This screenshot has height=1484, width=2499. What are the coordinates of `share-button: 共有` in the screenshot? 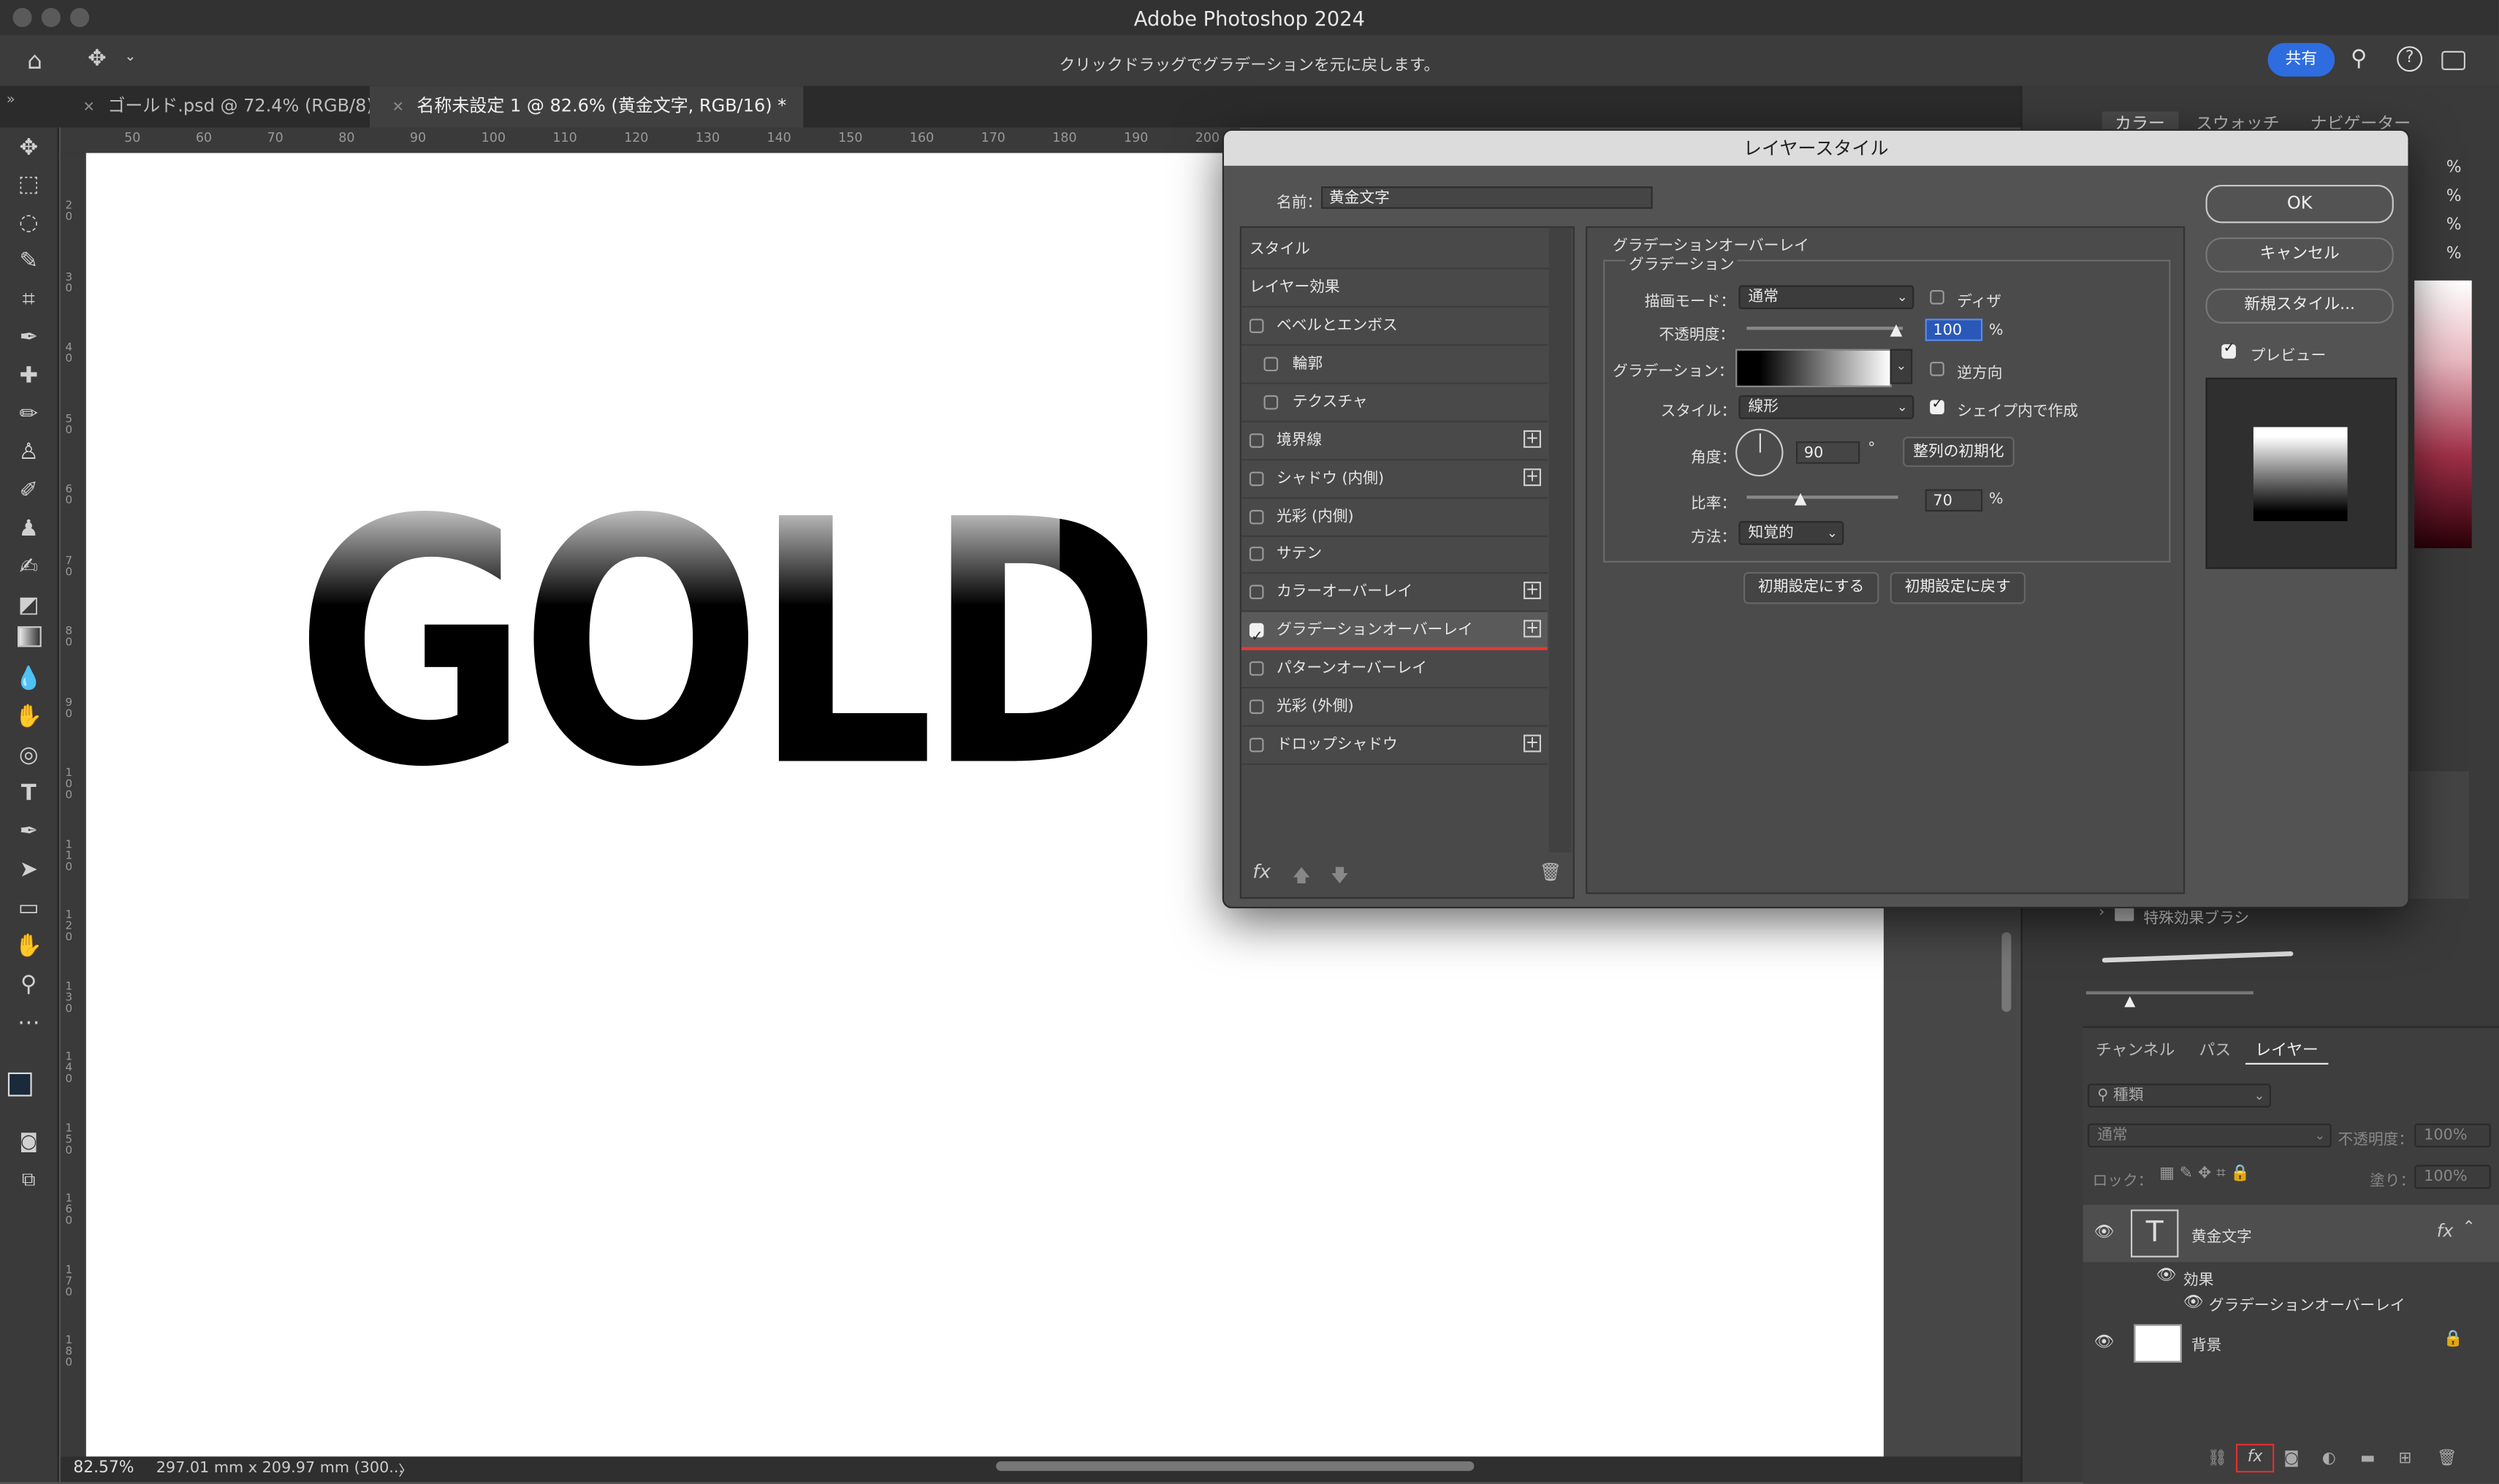 It's located at (2301, 59).